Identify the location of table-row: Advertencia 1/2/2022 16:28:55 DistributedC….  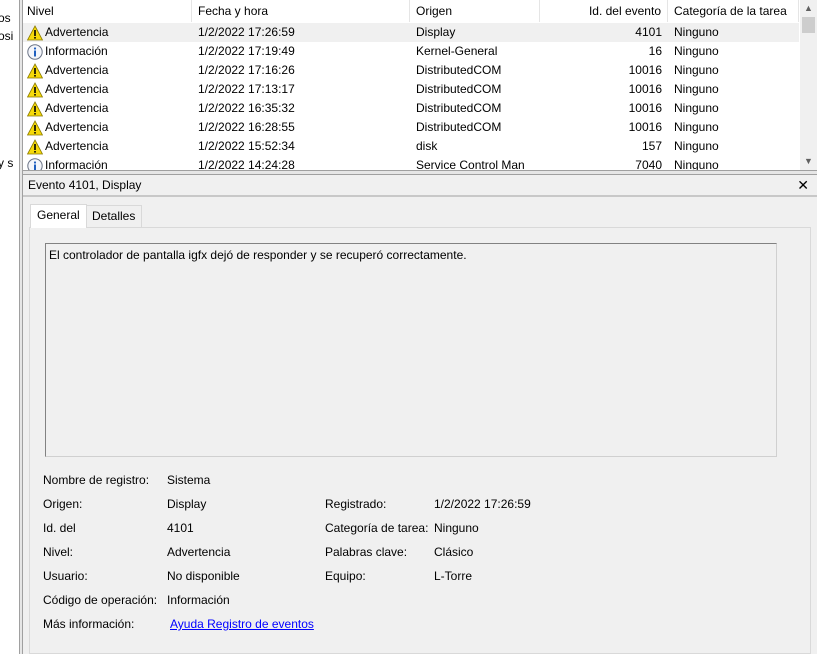
(411, 127).